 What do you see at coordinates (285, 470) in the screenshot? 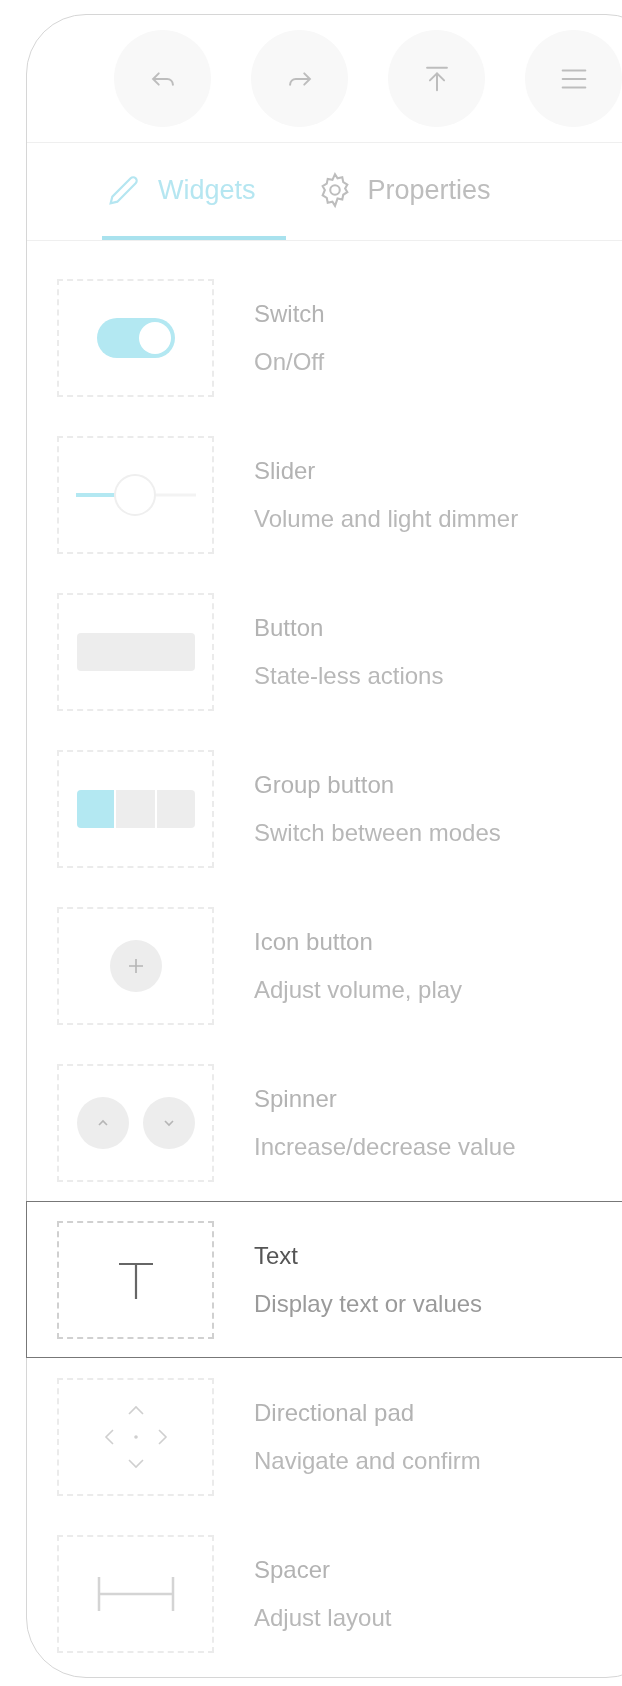
I see `widget-title: Slider` at bounding box center [285, 470].